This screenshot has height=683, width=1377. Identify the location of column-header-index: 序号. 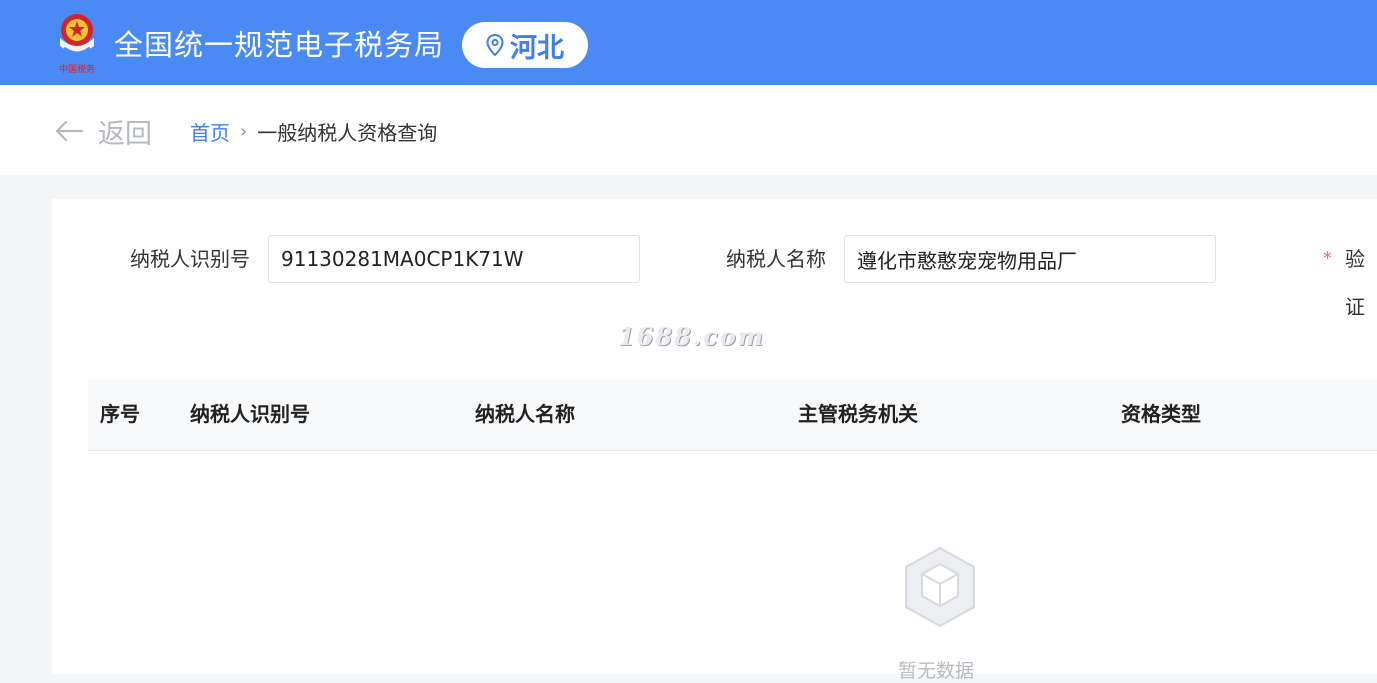
(120, 414).